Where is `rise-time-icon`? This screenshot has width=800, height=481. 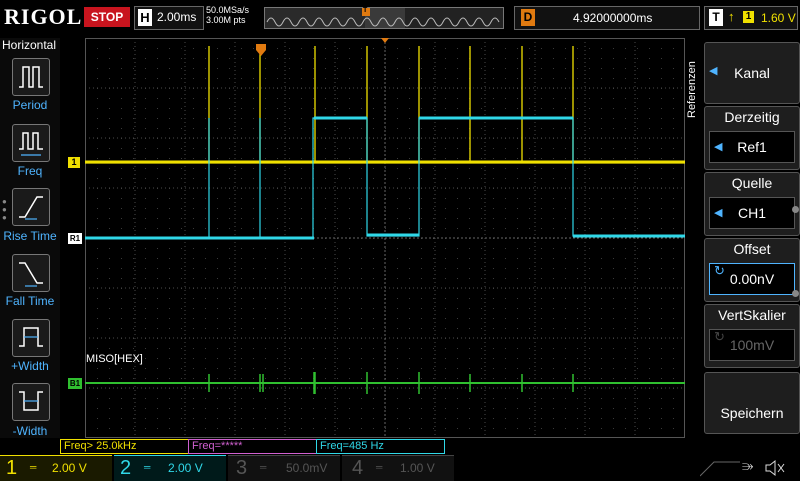
rise-time-icon is located at coordinates (31, 208).